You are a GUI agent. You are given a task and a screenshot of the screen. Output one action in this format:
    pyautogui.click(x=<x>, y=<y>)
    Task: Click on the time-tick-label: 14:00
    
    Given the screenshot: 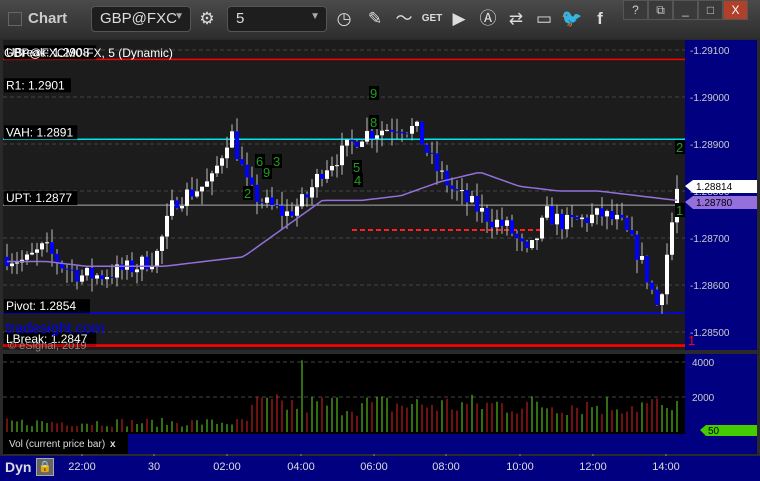 What is the action you would take?
    pyautogui.click(x=666, y=467)
    